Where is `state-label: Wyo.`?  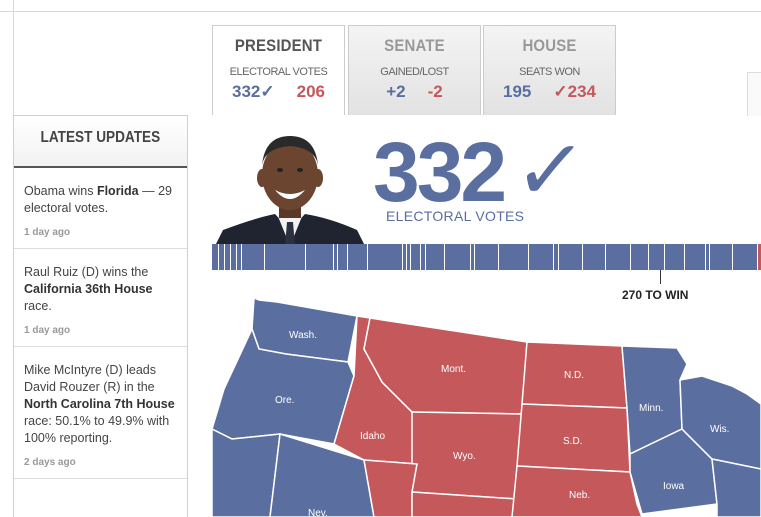 state-label: Wyo. is located at coordinates (464, 456).